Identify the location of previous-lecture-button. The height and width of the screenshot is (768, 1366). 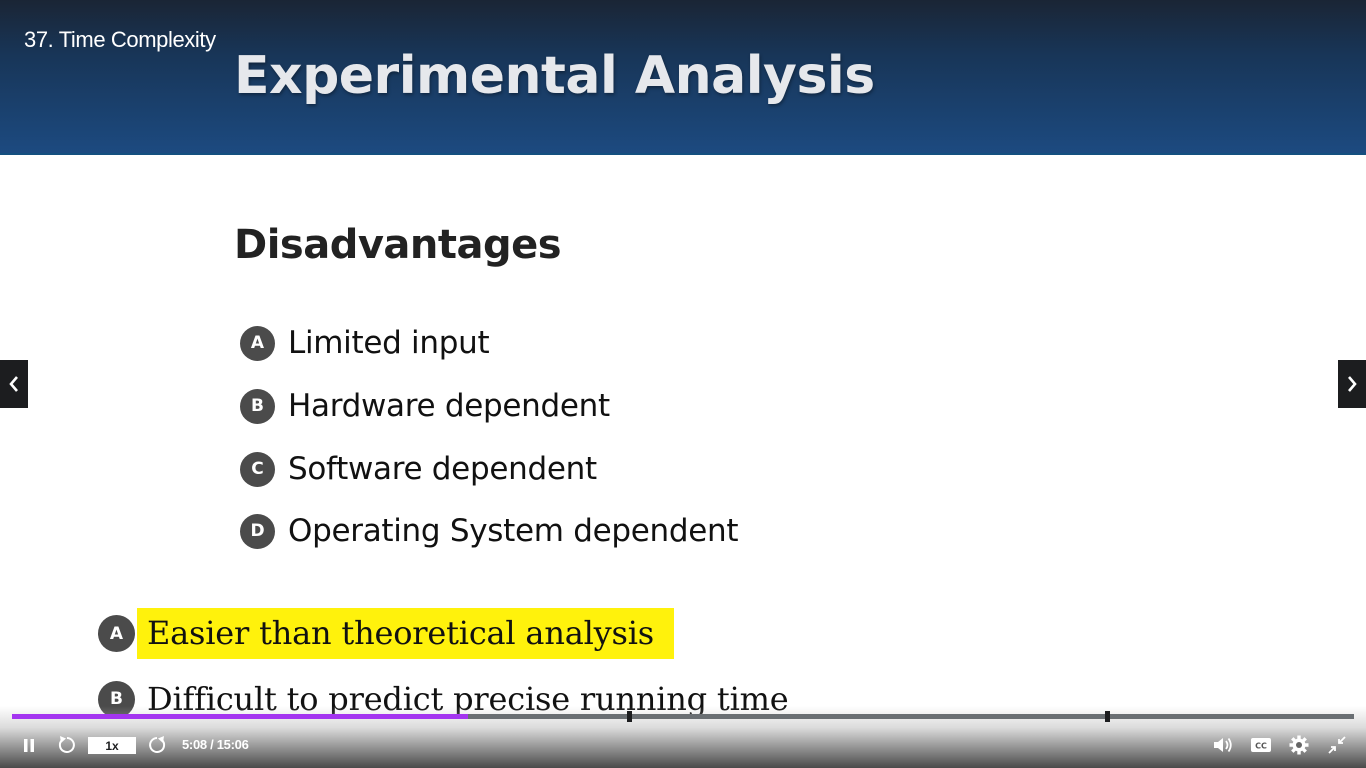
(14, 384).